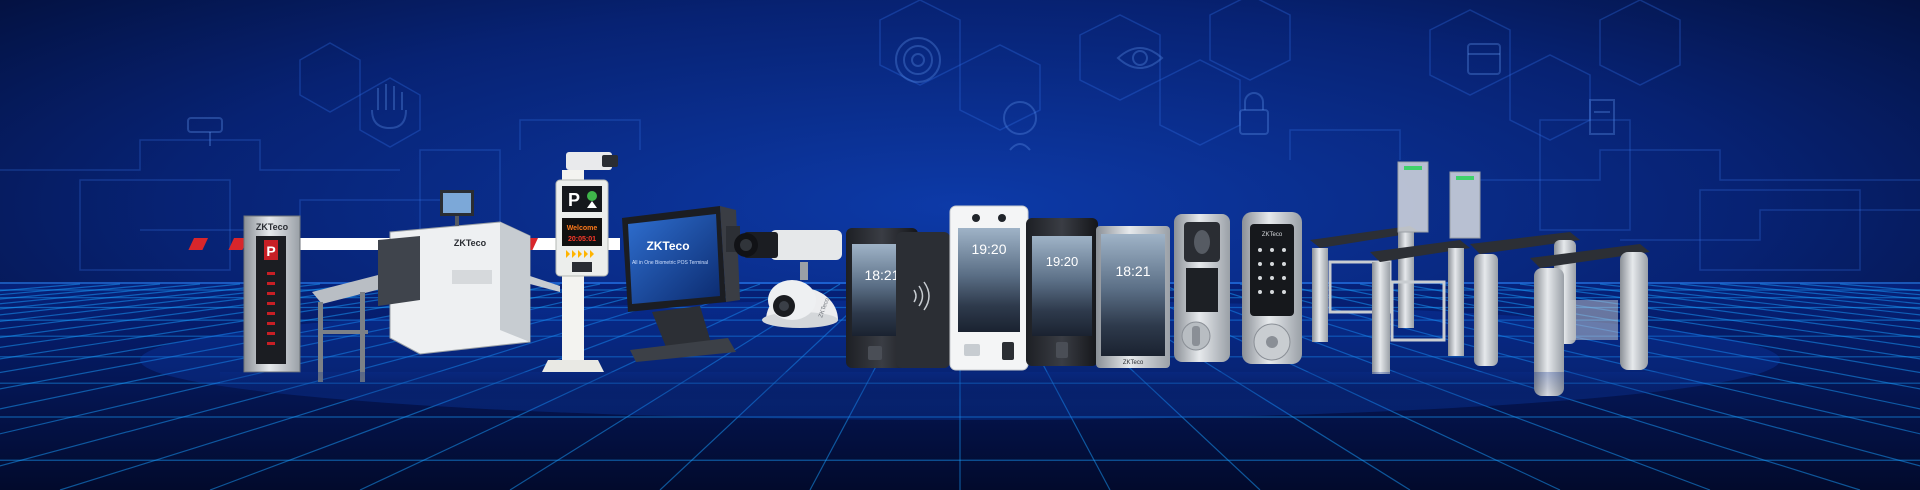  Describe the element at coordinates (1272, 288) in the screenshot. I see `smart-lock-keypad: ZKTeco` at that location.